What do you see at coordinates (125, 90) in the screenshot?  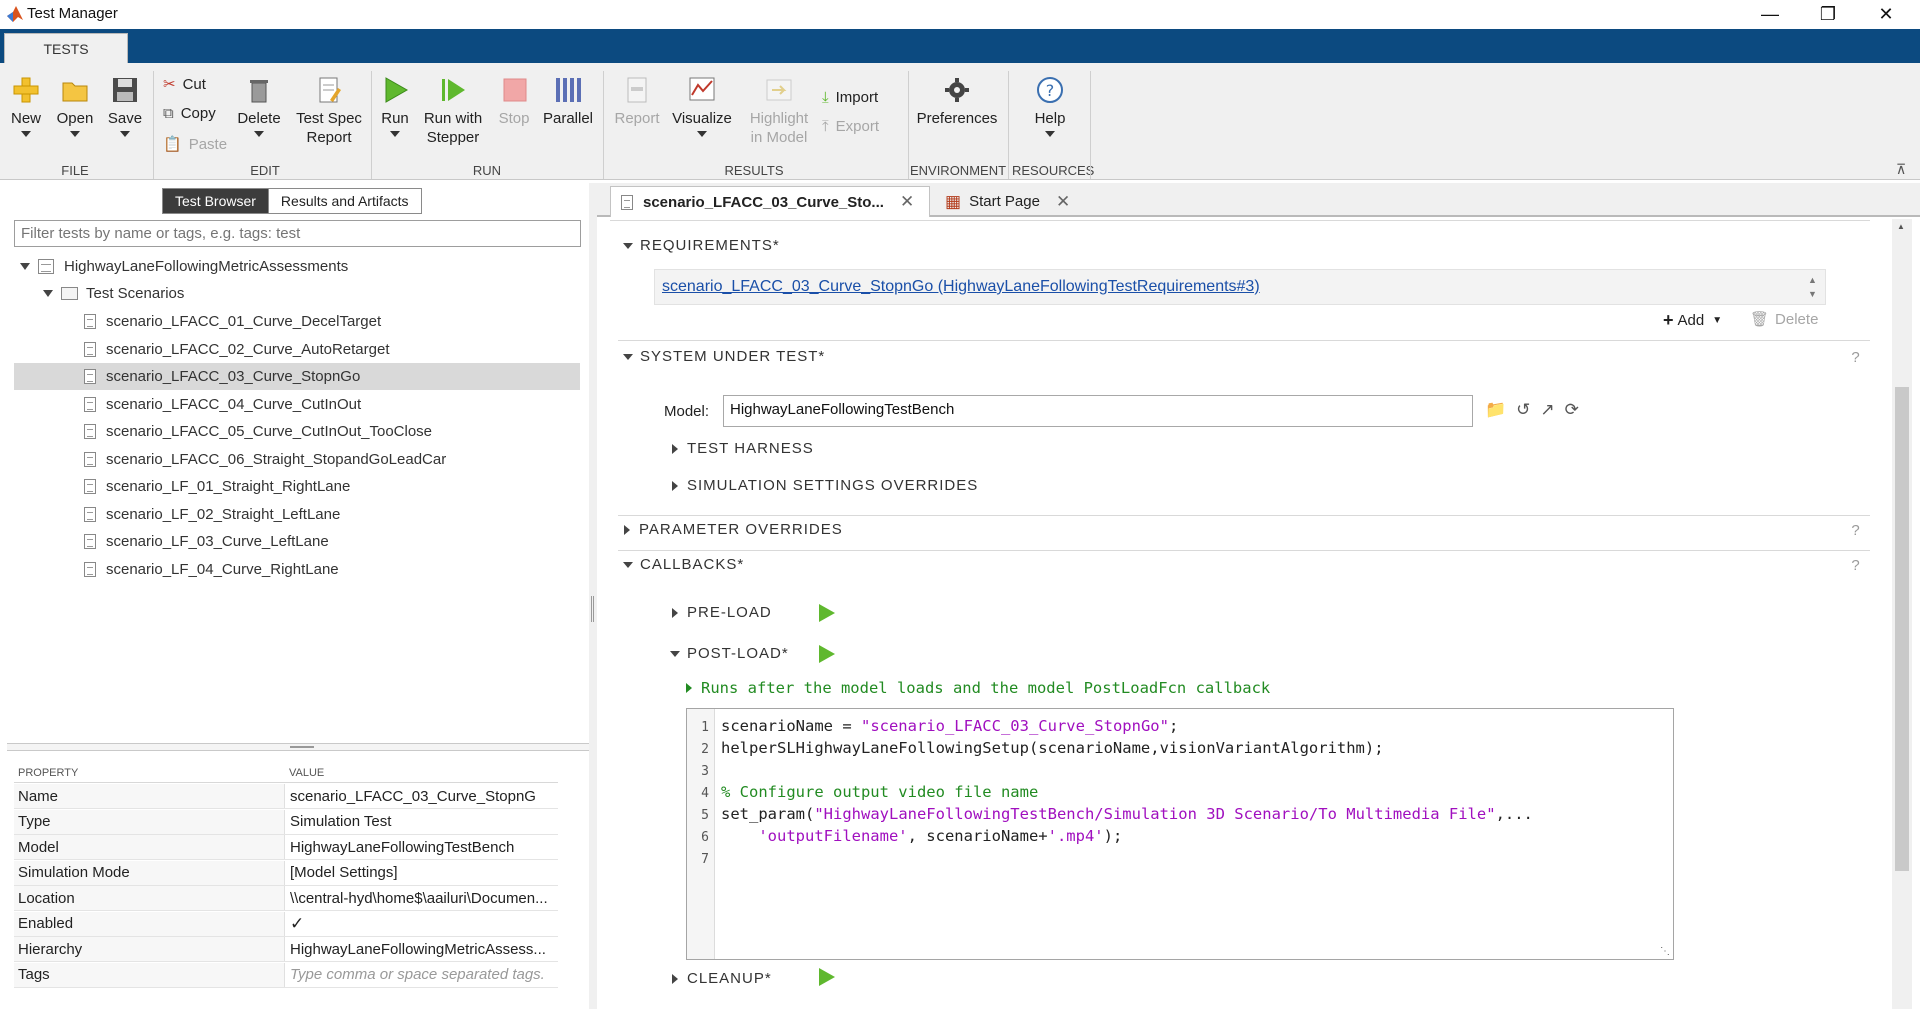 I see `save-disk-icon` at bounding box center [125, 90].